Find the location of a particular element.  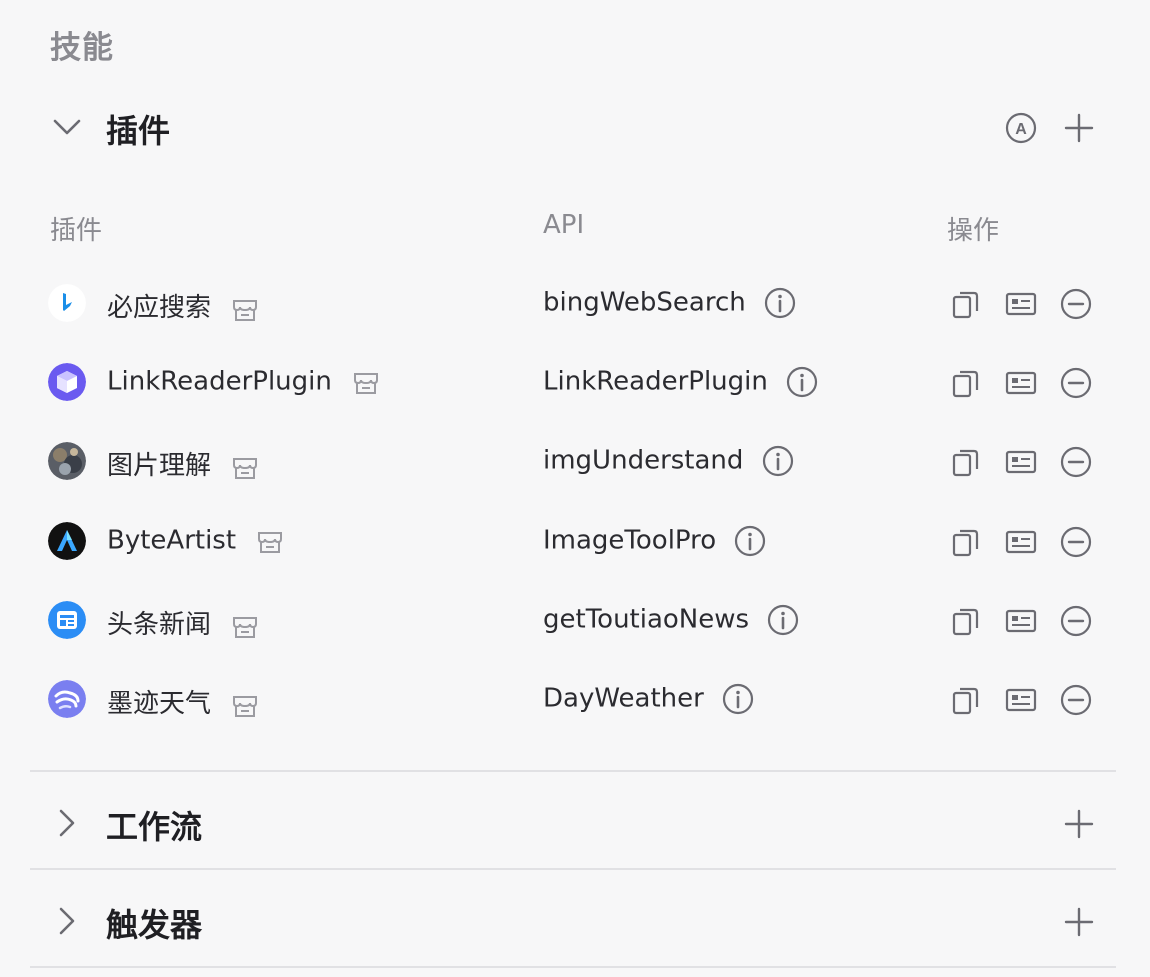

plugin-api: imgUnderstand is located at coordinates (643, 460).